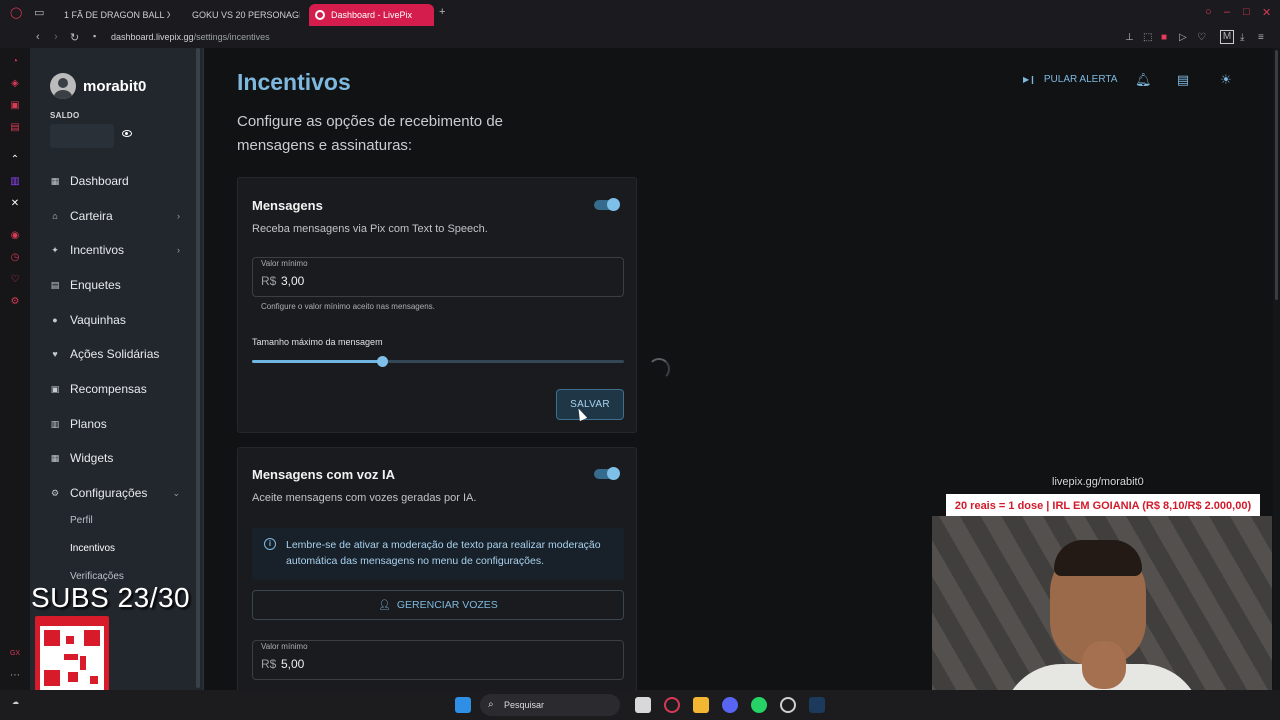  I want to click on player-sidebar-icon: ◉, so click(15, 236).